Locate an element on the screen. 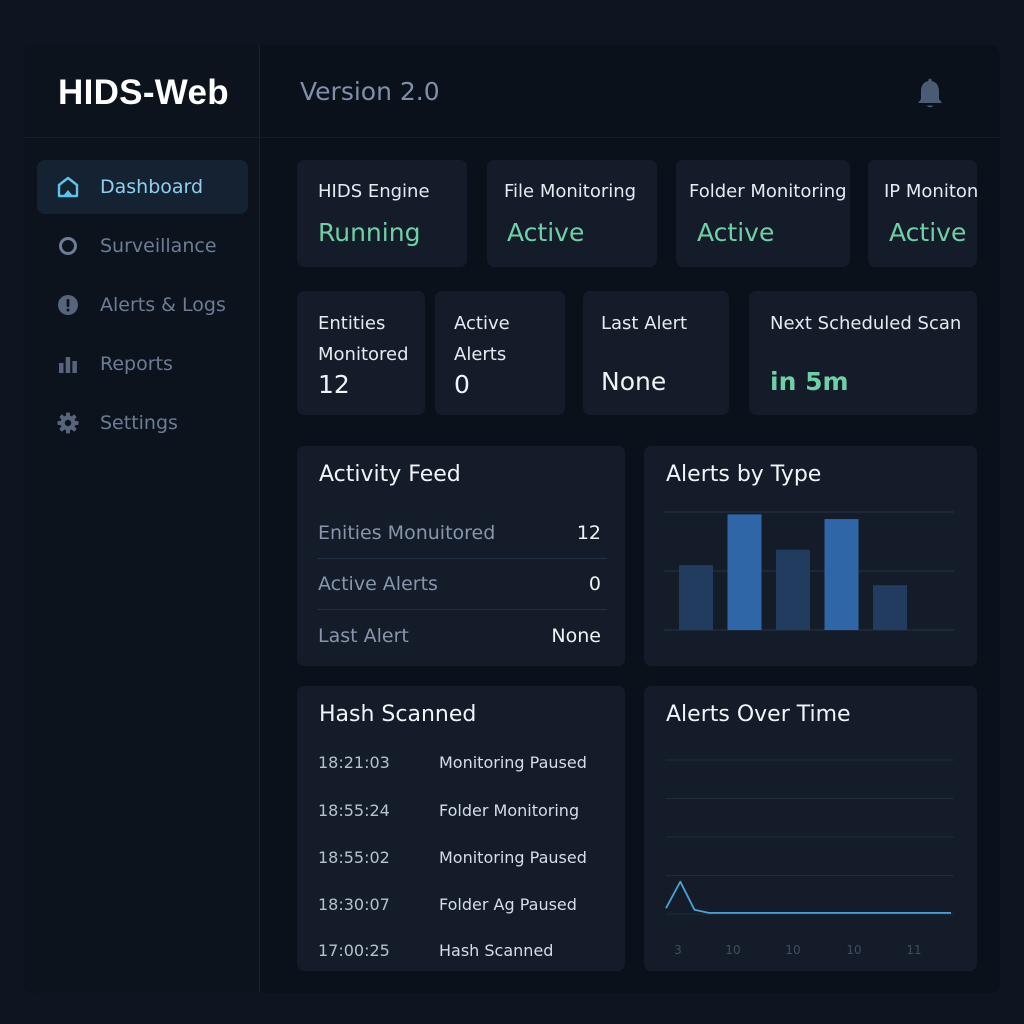  sidebar-item-label: Surveillance is located at coordinates (158, 246).